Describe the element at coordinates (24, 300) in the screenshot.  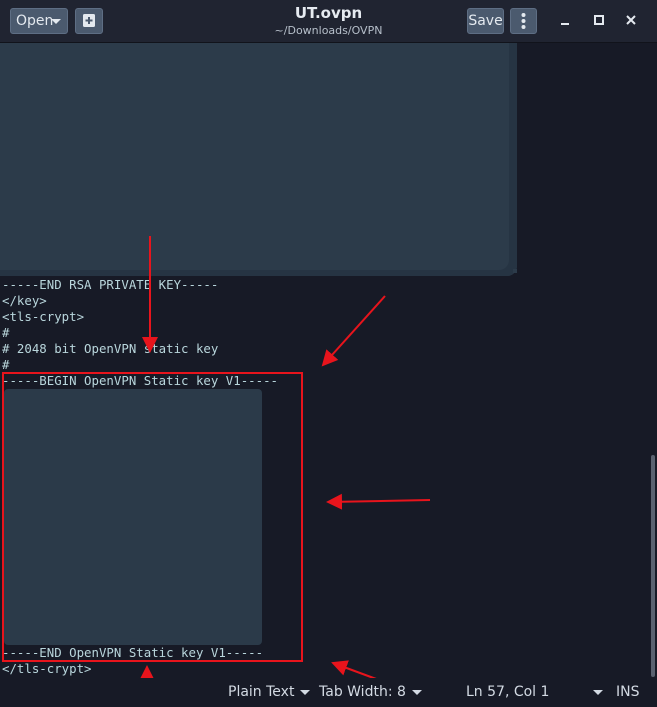
I see `code-line: </key>` at that location.